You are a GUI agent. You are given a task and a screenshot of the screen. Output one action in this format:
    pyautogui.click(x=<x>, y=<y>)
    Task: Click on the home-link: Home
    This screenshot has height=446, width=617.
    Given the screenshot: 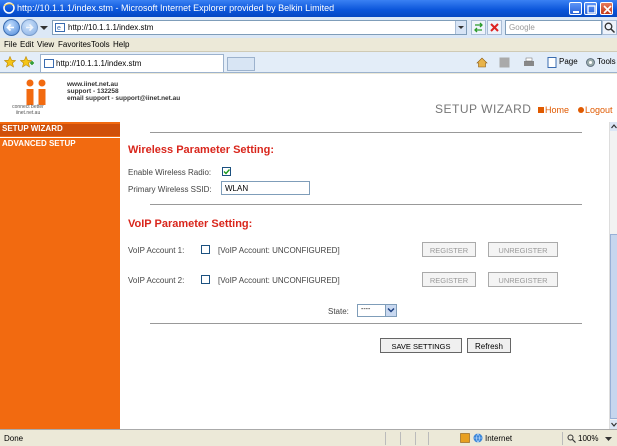 What is the action you would take?
    pyautogui.click(x=553, y=110)
    